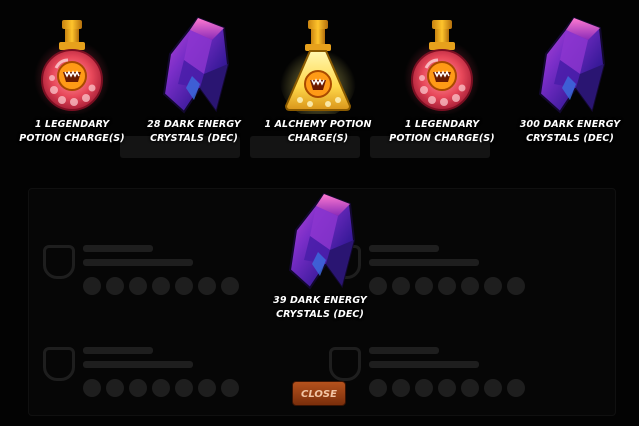 The image size is (639, 426). I want to click on reward-item: 39 DARK ENERGY CRYSTALS (DEC), so click(320, 256).